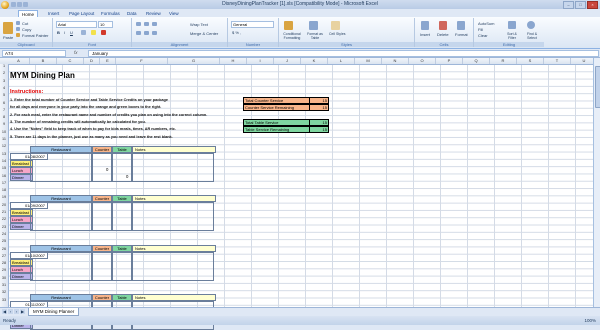 This screenshot has width=600, height=330. What do you see at coordinates (132, 13) in the screenshot?
I see `tab-data: Data` at bounding box center [132, 13].